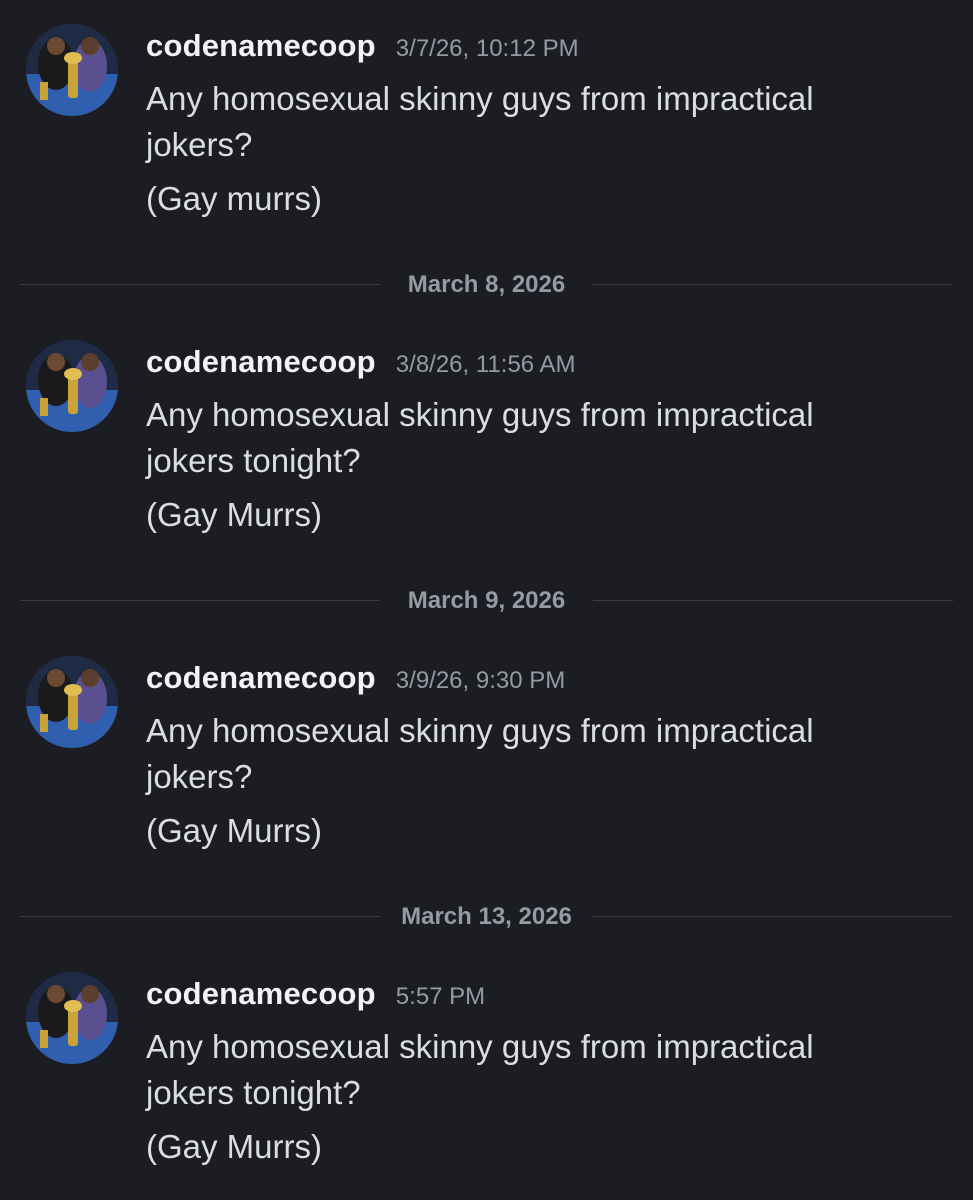 This screenshot has width=973, height=1200. I want to click on divider-date: March 9, 2026, so click(486, 600).